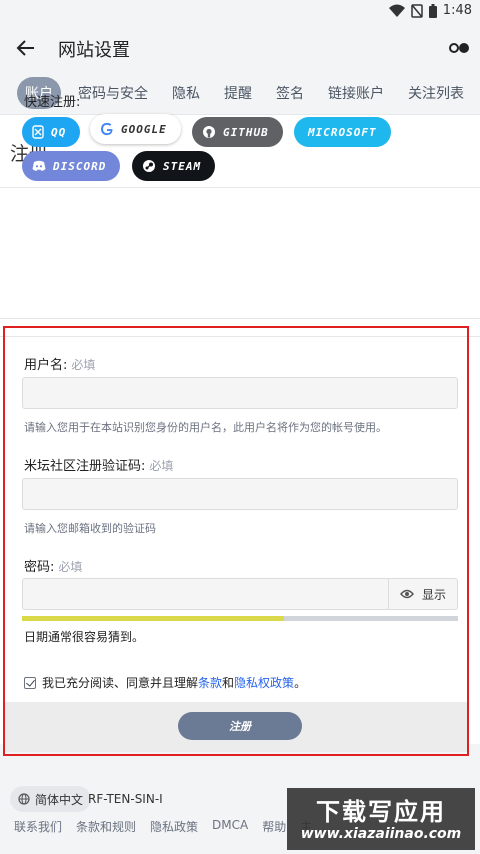  I want to click on steam-login-button: STEAM, so click(174, 166).